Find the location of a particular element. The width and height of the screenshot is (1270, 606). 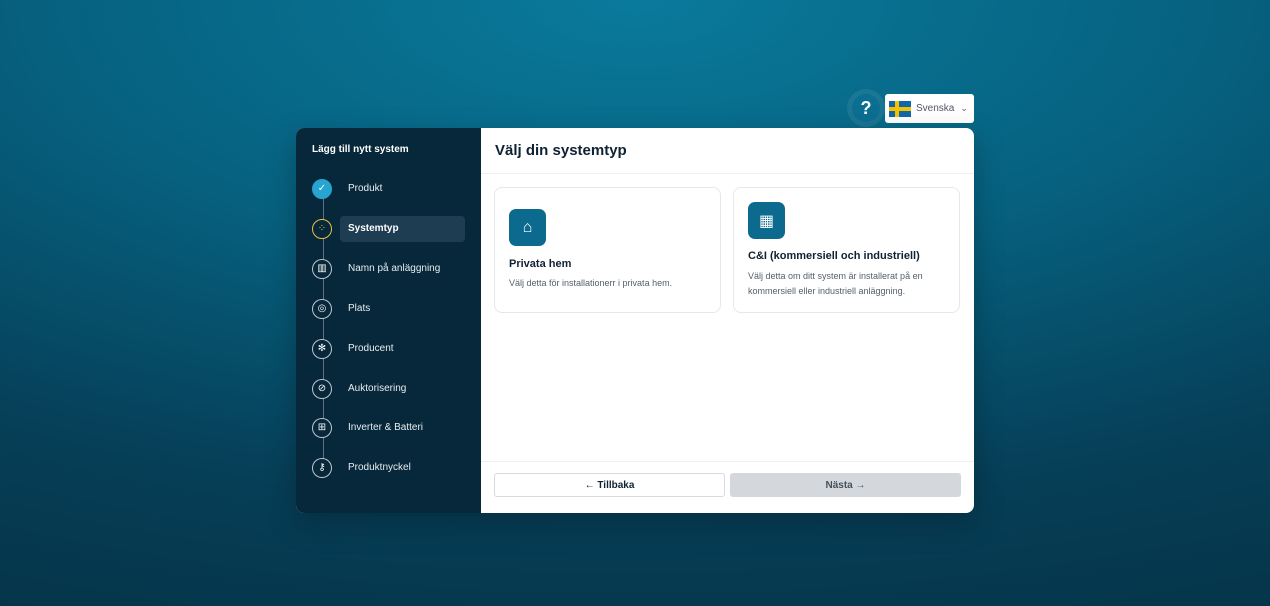

step-plats: ◎ Plats is located at coordinates (388, 308).